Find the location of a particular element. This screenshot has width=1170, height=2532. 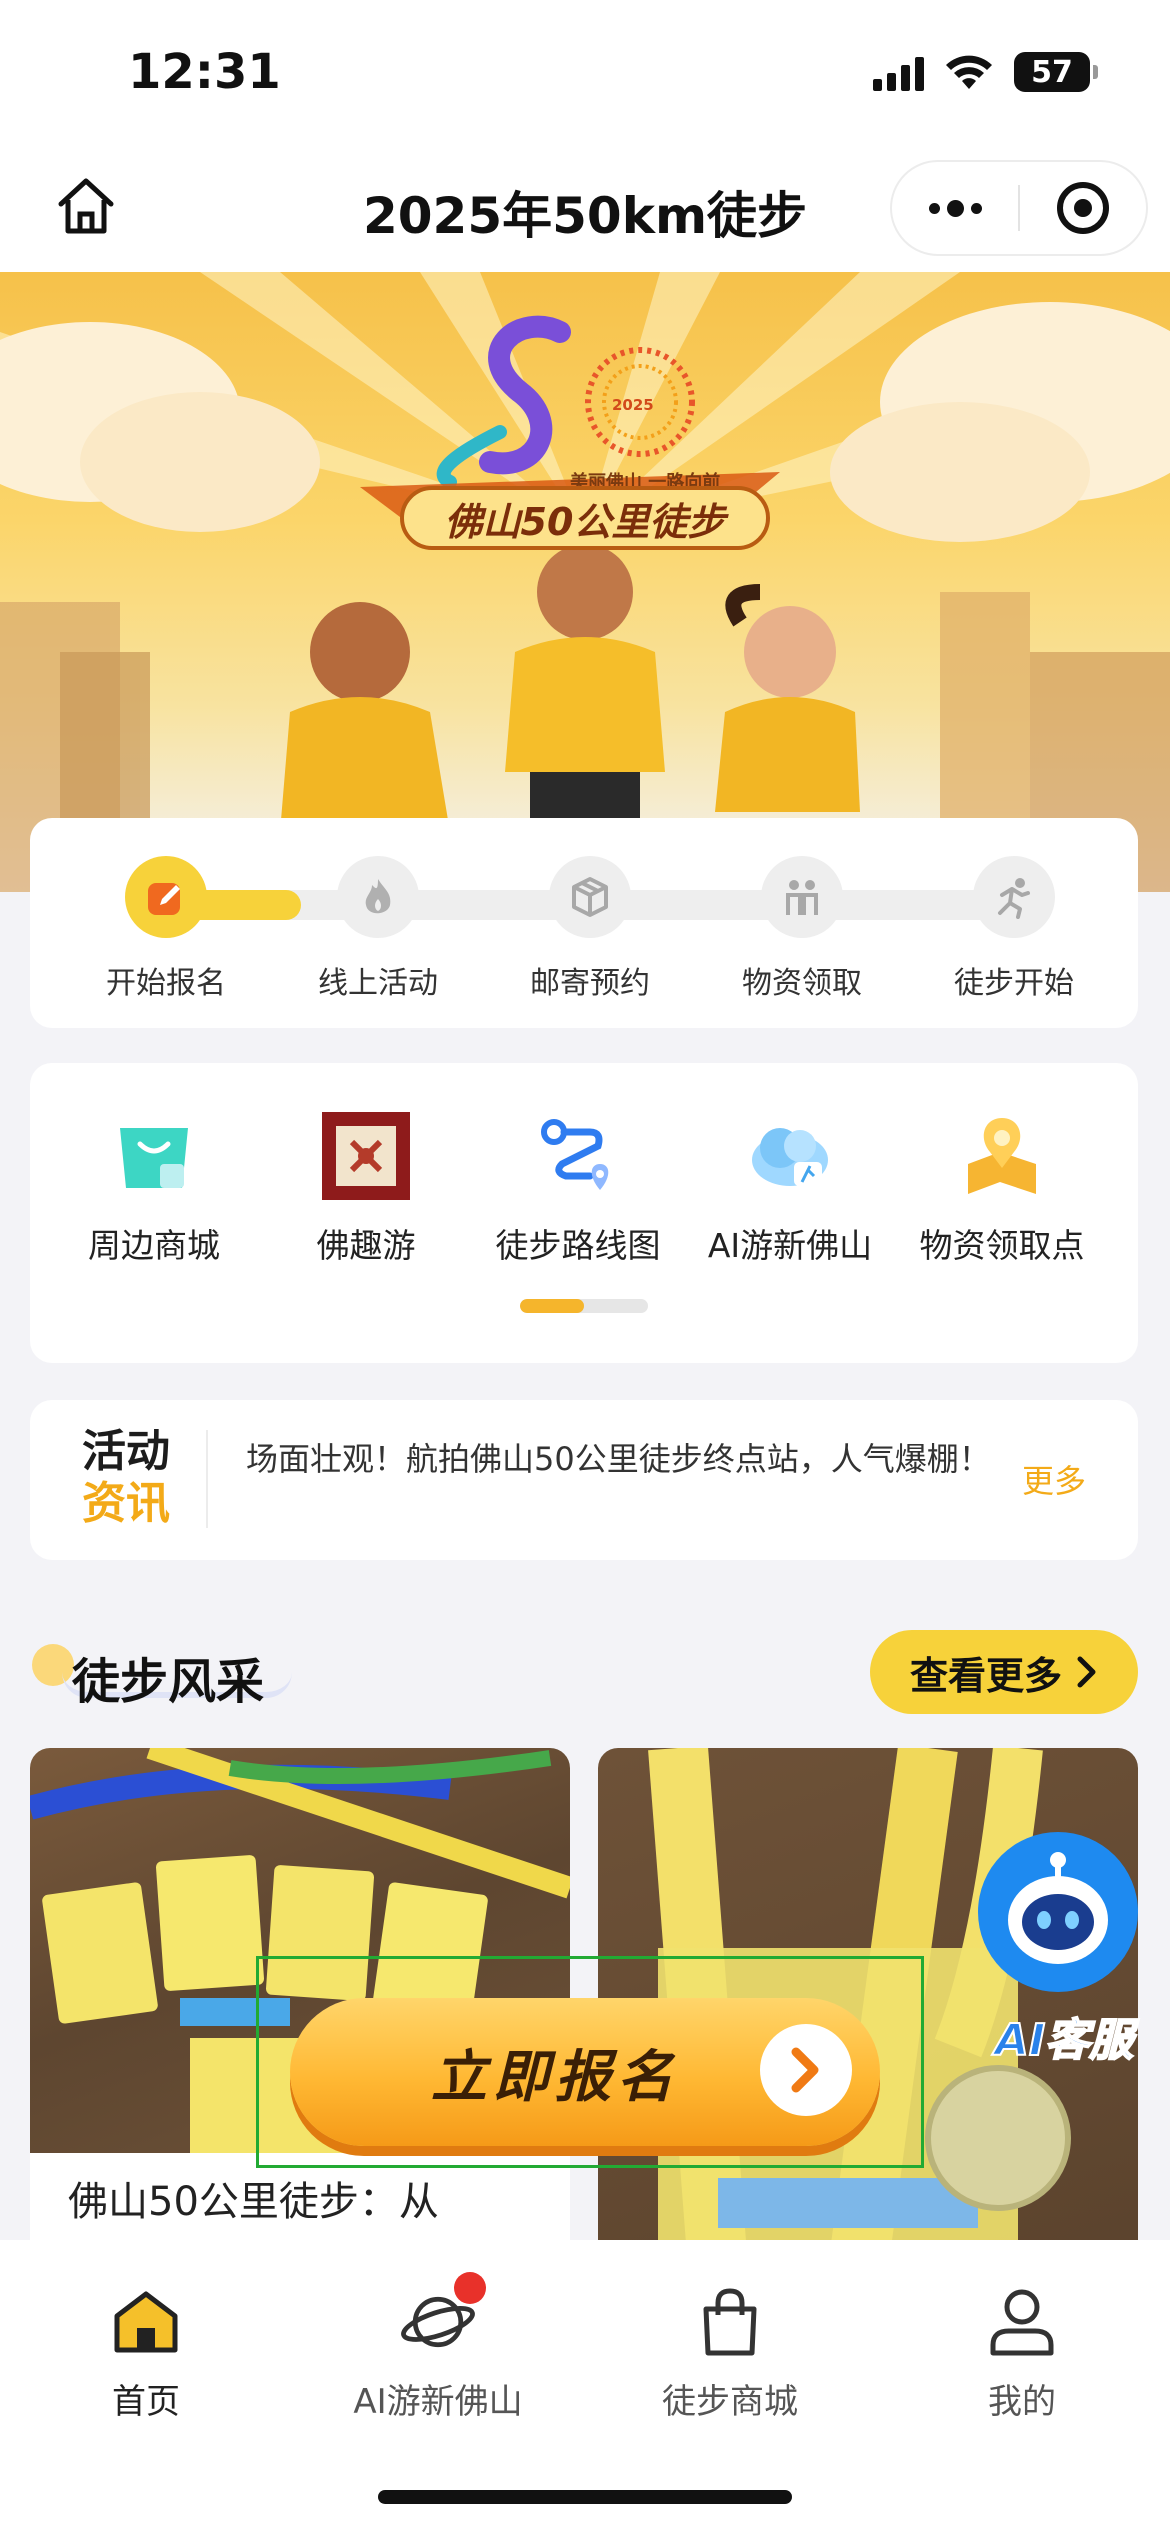

notification-badge is located at coordinates (470, 2288).